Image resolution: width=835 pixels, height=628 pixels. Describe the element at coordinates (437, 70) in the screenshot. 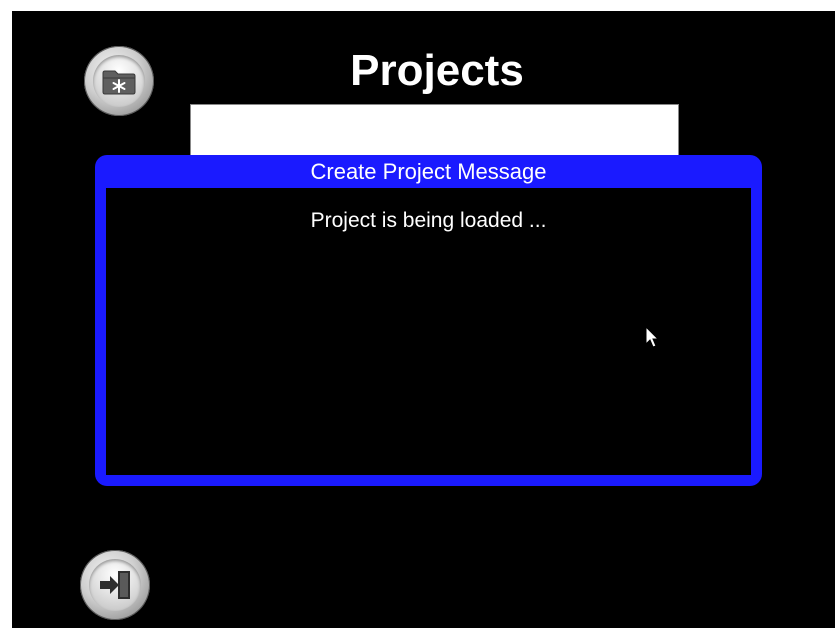

I see `page-title: Projects` at that location.